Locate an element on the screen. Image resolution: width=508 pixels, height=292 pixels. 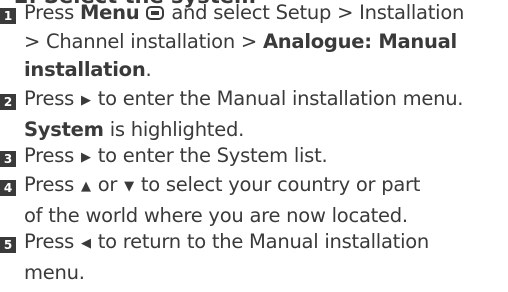
step-number: 1 is located at coordinates (8, 16).